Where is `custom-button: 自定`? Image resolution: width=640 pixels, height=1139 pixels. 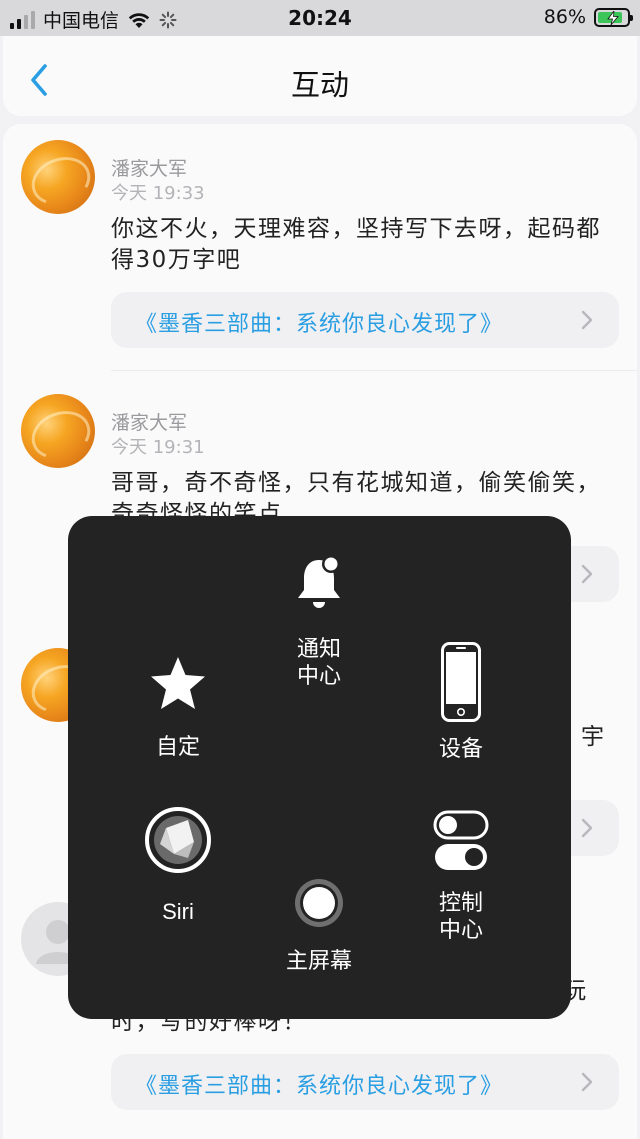
custom-button: 自定 is located at coordinates (178, 707).